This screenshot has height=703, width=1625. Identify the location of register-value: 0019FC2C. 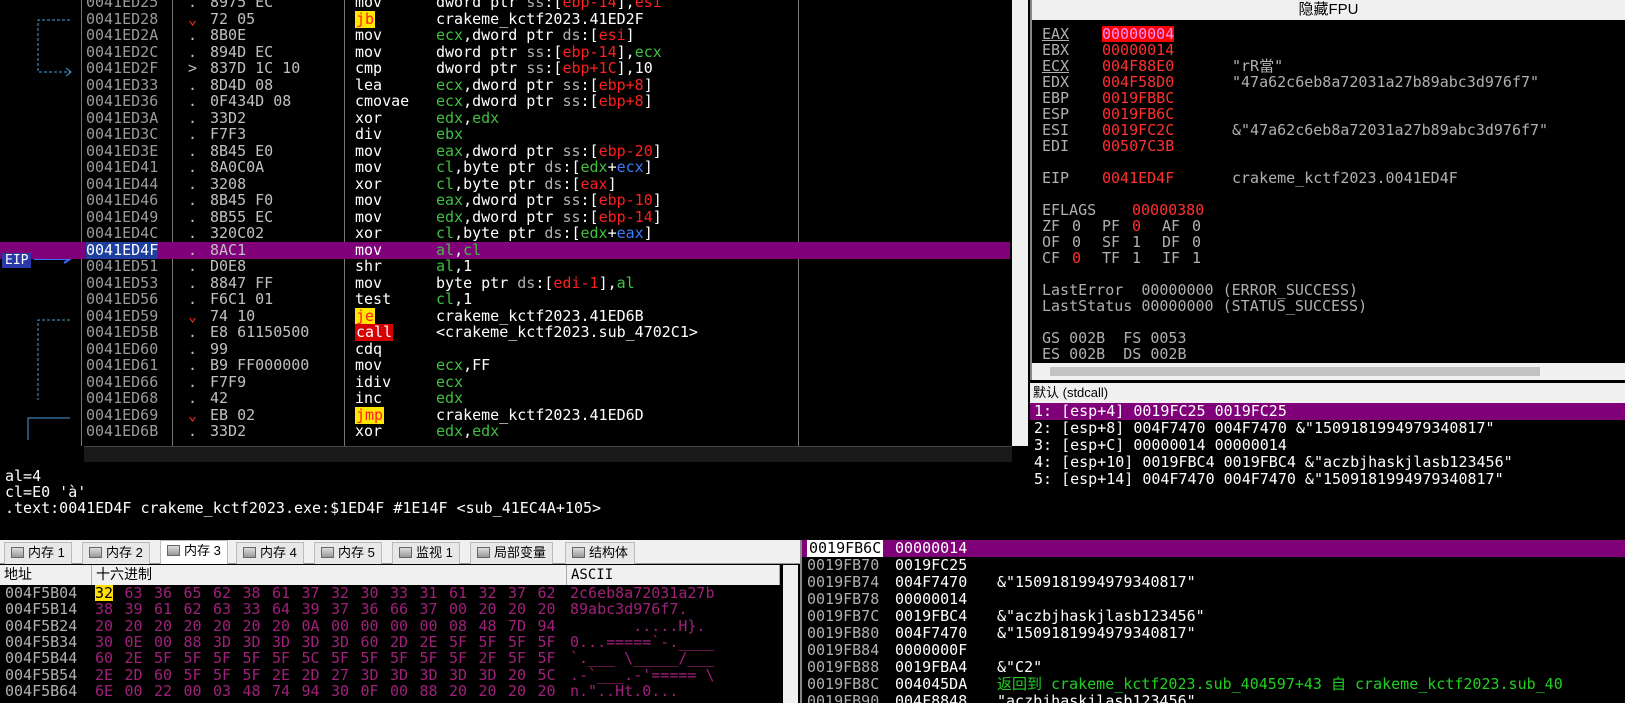
(1138, 130).